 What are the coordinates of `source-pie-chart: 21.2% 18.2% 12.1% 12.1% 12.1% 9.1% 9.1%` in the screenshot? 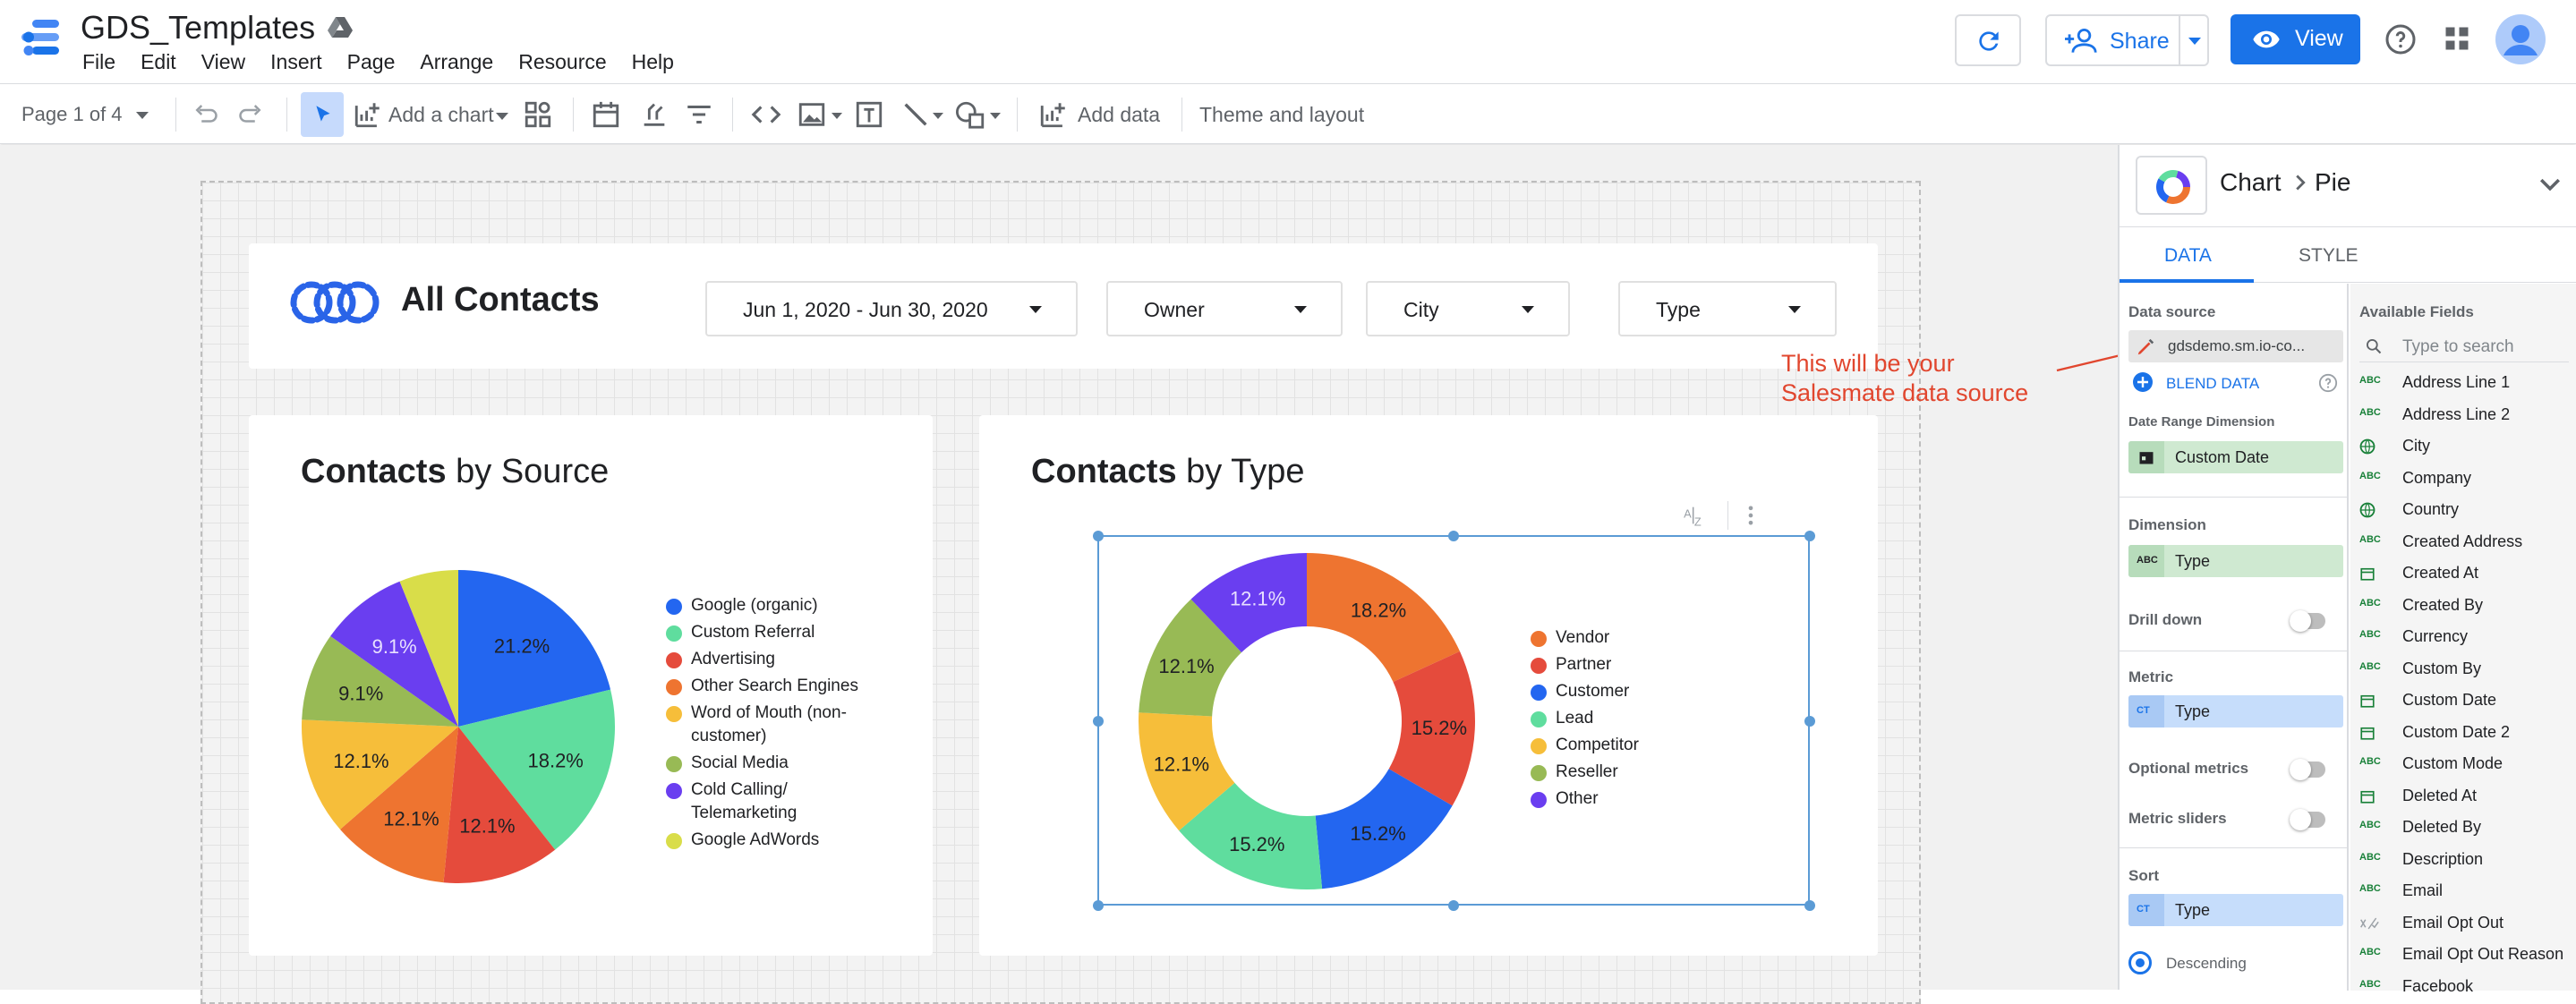 It's located at (458, 726).